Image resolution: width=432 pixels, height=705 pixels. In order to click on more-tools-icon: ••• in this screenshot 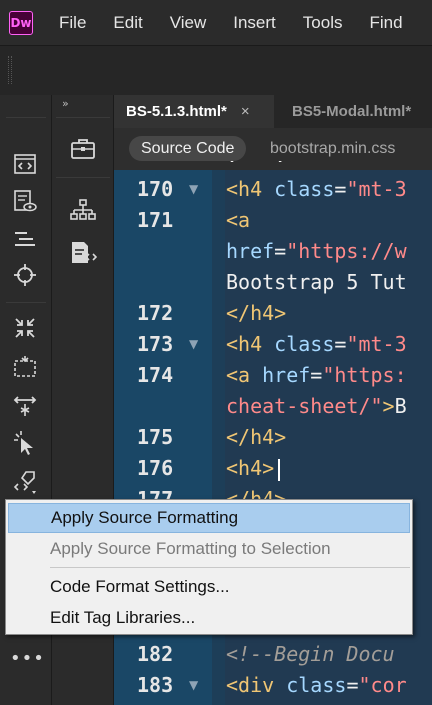, I will do `click(27, 658)`.